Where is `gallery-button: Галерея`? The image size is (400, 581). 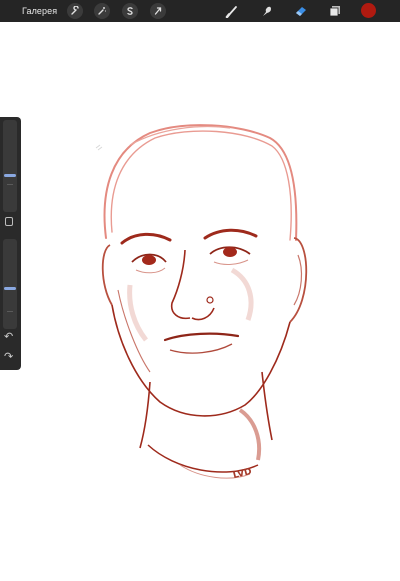 gallery-button: Галерея is located at coordinates (39, 11).